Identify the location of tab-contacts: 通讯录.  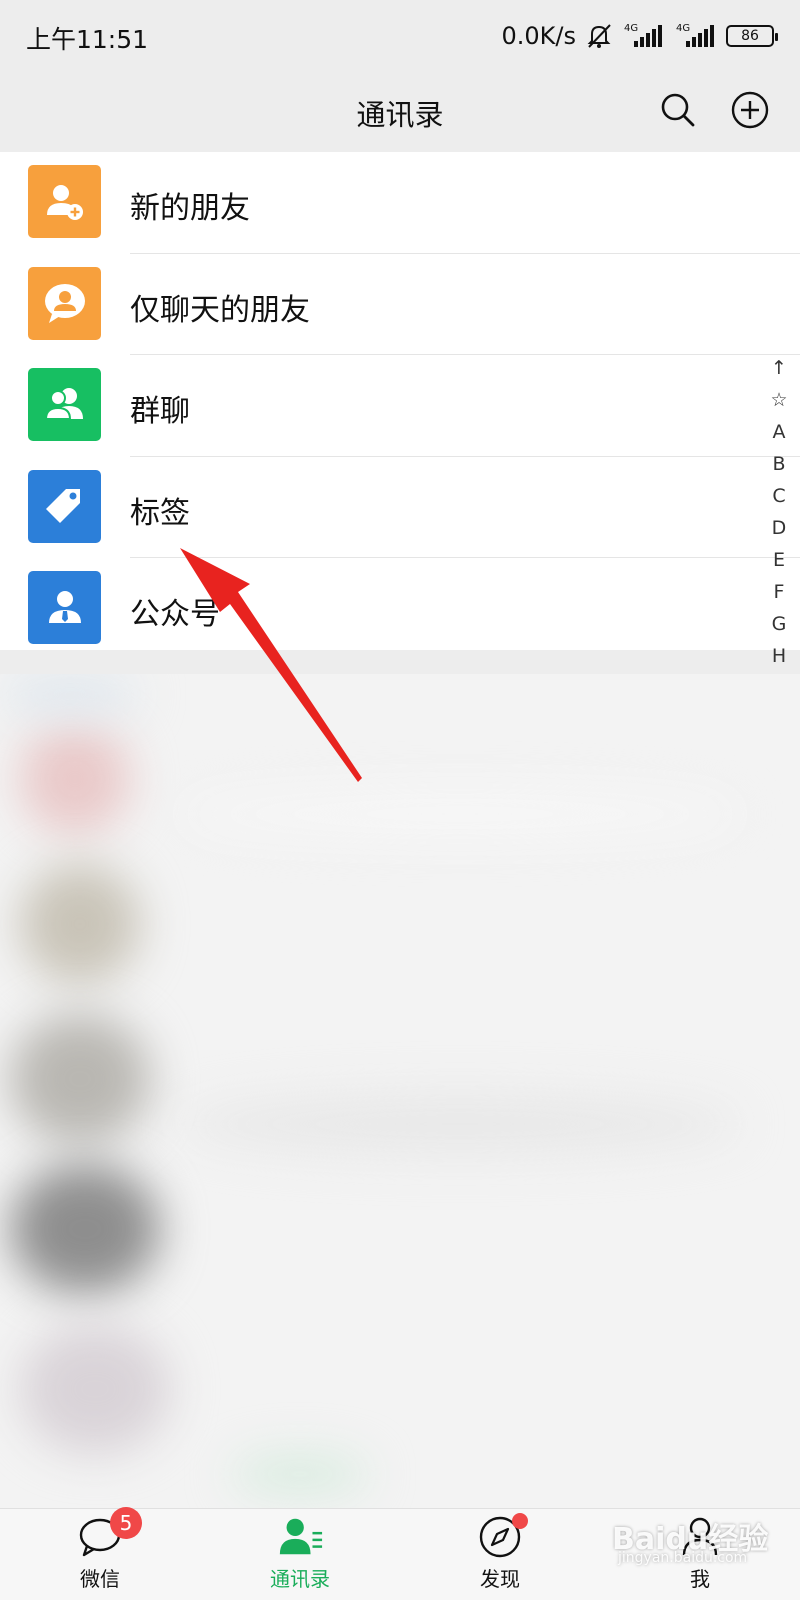
(300, 1554).